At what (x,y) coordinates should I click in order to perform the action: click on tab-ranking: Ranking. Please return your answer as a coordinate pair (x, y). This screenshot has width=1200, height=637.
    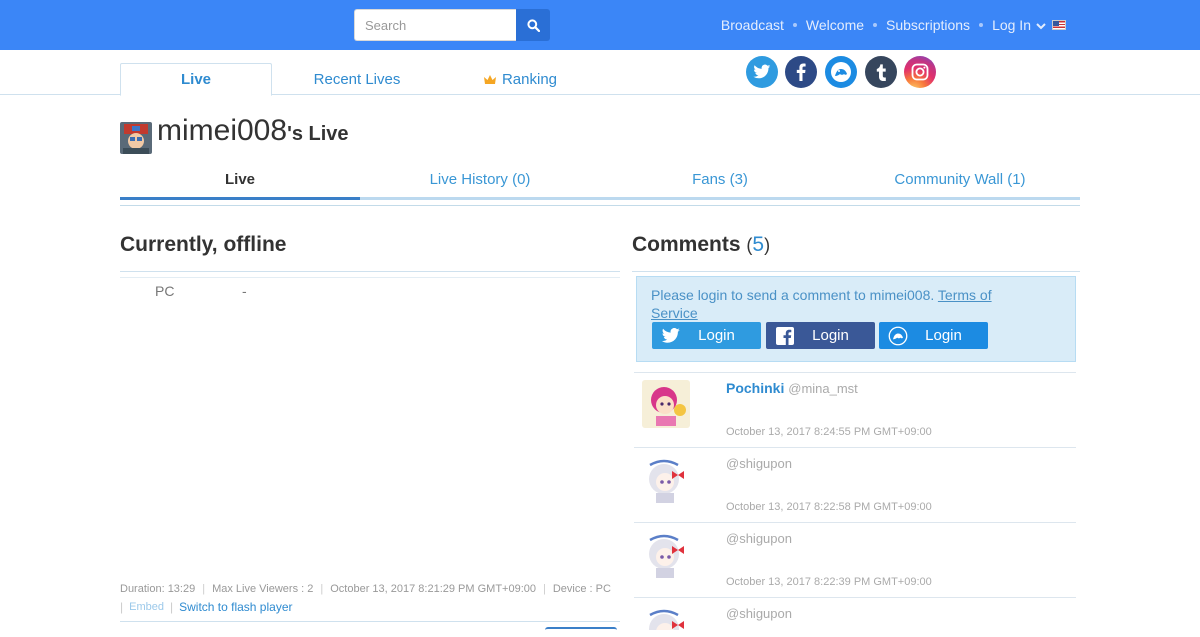
    Looking at the image, I should click on (520, 79).